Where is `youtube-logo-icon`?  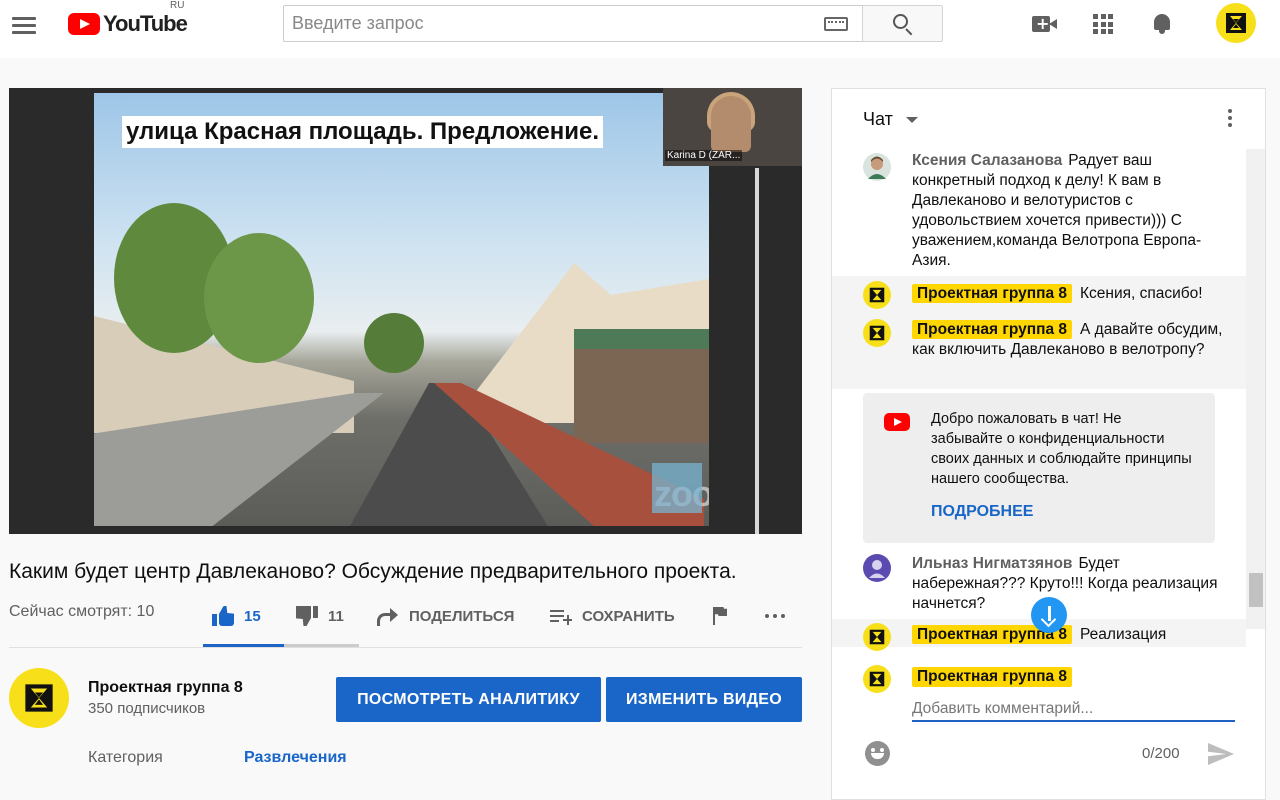
youtube-logo-icon is located at coordinates (897, 422).